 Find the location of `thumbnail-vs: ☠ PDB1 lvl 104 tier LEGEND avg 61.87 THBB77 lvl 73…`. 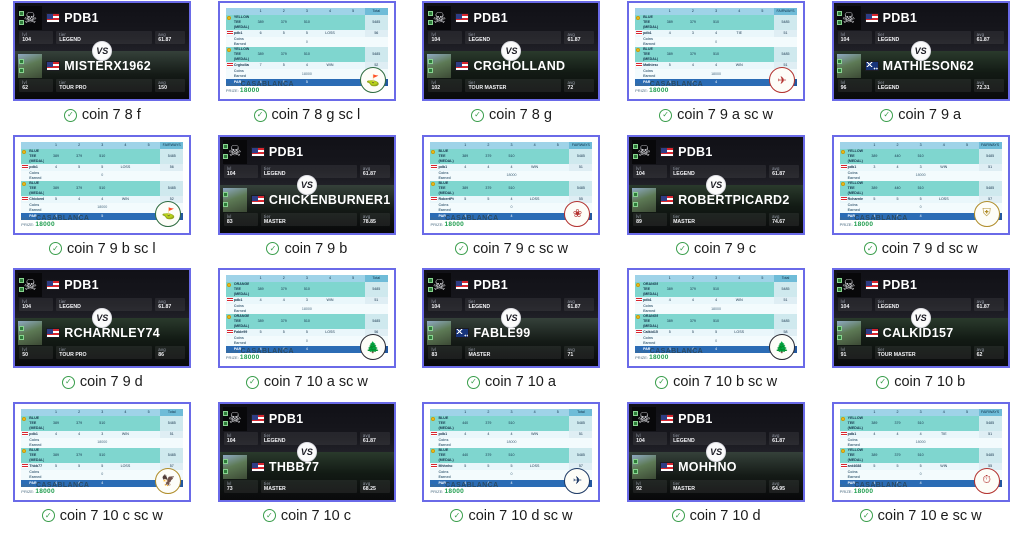

thumbnail-vs: ☠ PDB1 lvl 104 tier LEGEND avg 61.87 THBB77 lvl 73… is located at coordinates (306, 451).